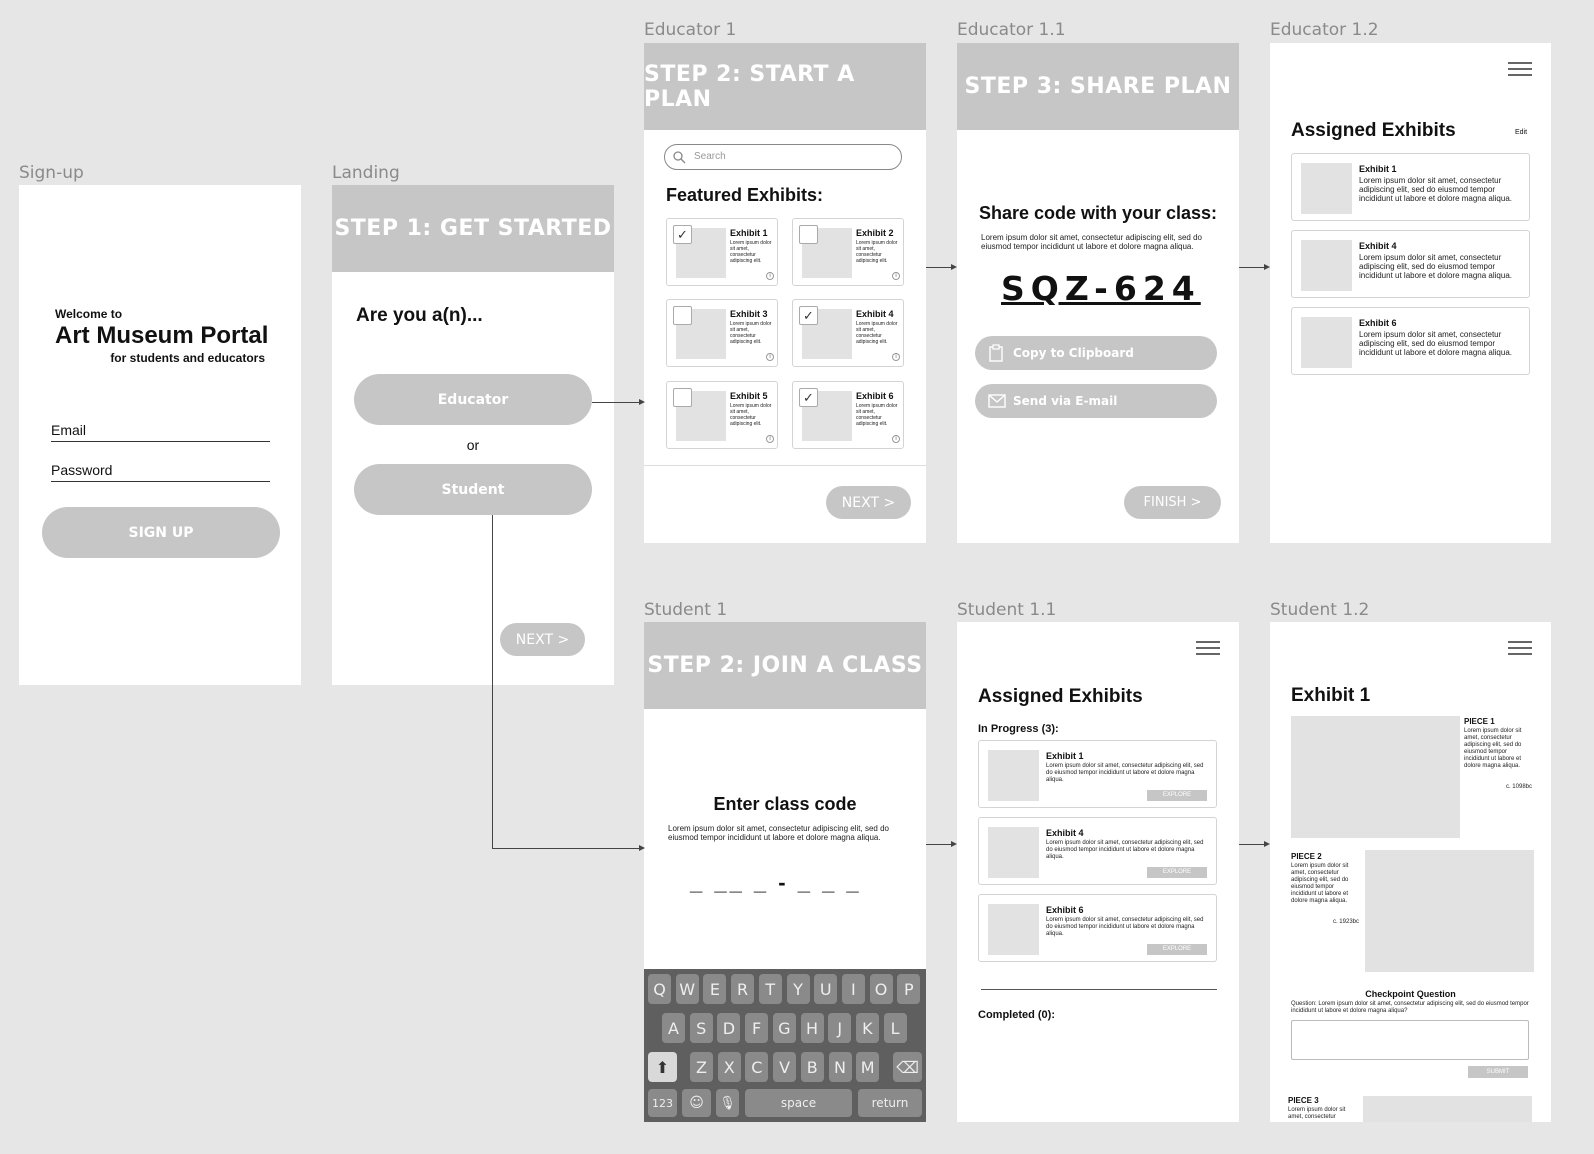  What do you see at coordinates (757, 1067) in the screenshot?
I see `keyboard-key: C` at bounding box center [757, 1067].